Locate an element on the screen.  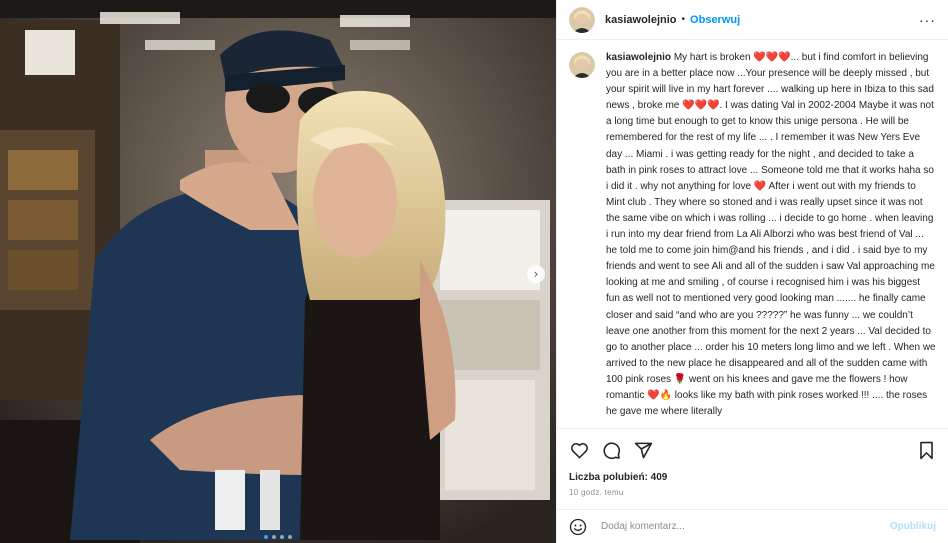
post-actions is located at coordinates (752, 449).